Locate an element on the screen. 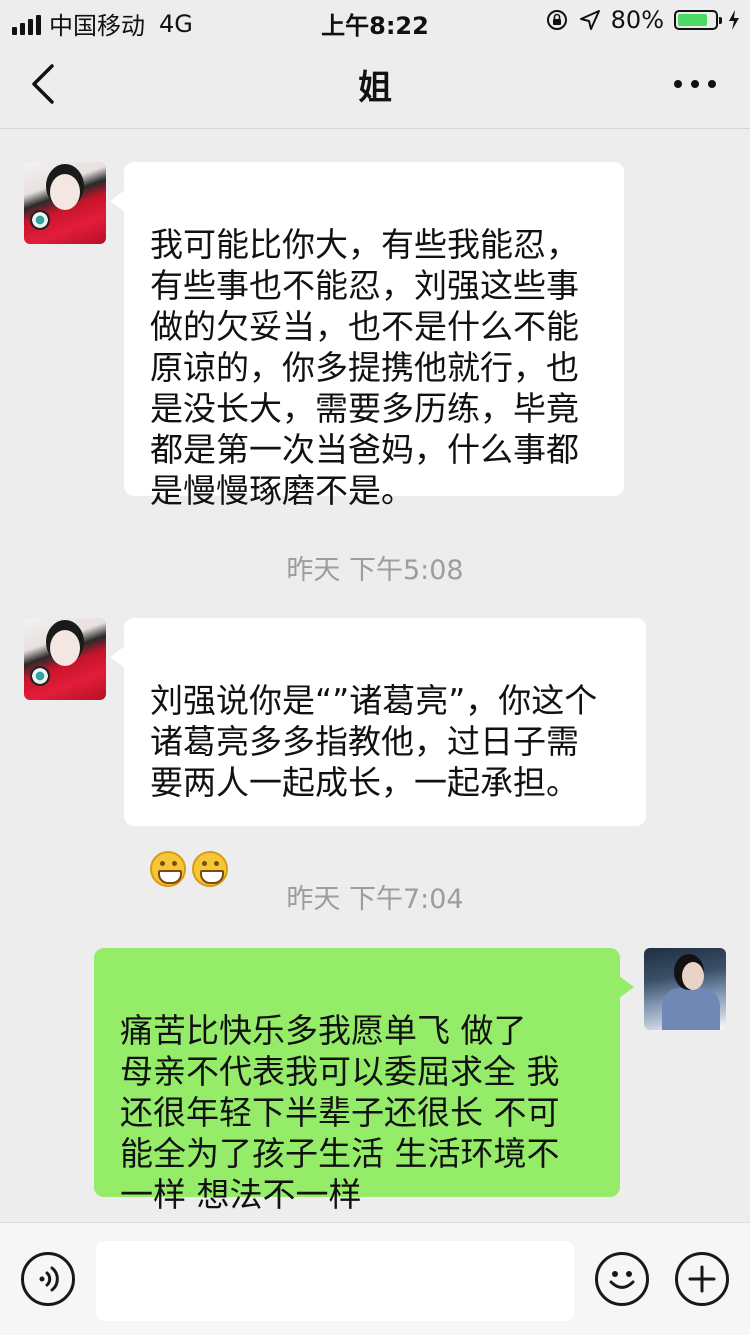 The height and width of the screenshot is (1335, 750). orientation-lock-icon is located at coordinates (556, 20).